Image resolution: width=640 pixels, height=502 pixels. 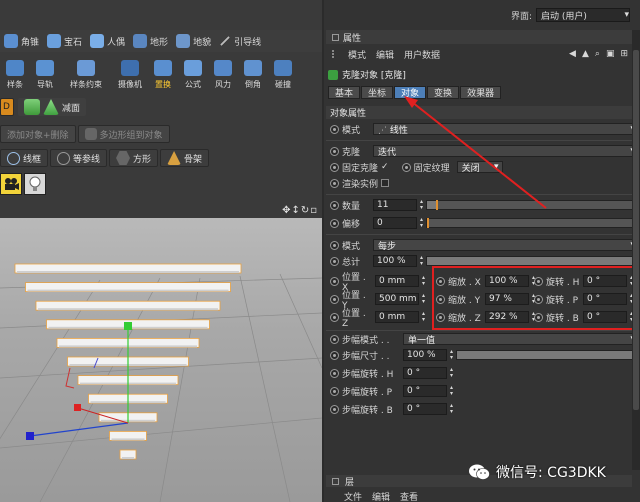 I want to click on new-panel-icon: ⊞, so click(x=624, y=54).